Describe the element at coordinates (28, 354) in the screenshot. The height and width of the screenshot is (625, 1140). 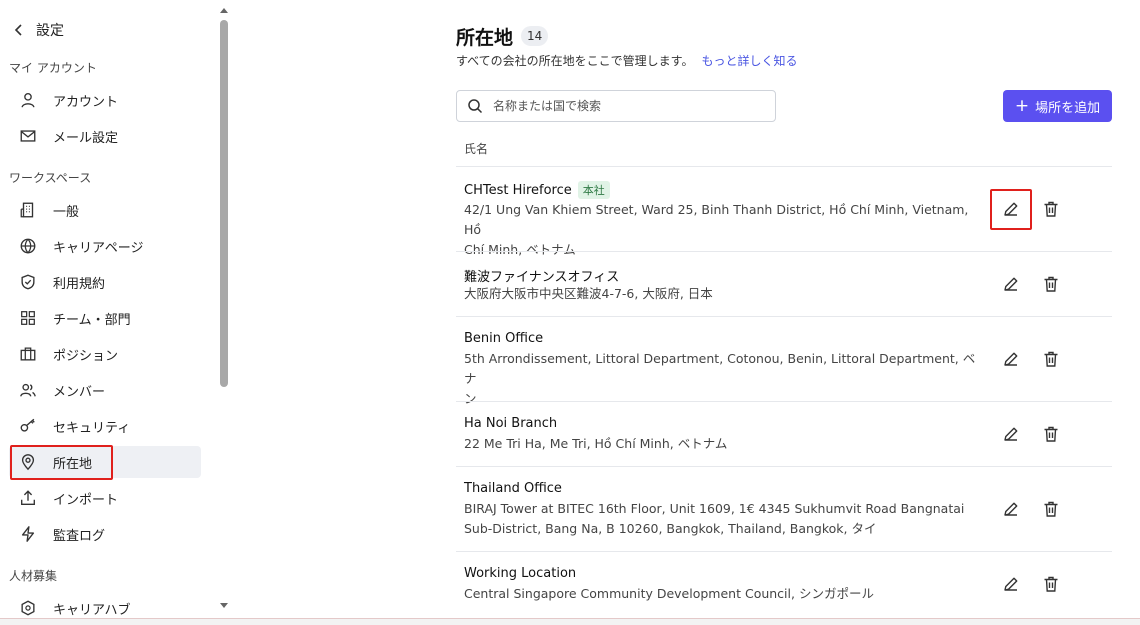
I see `briefcase-icon` at that location.